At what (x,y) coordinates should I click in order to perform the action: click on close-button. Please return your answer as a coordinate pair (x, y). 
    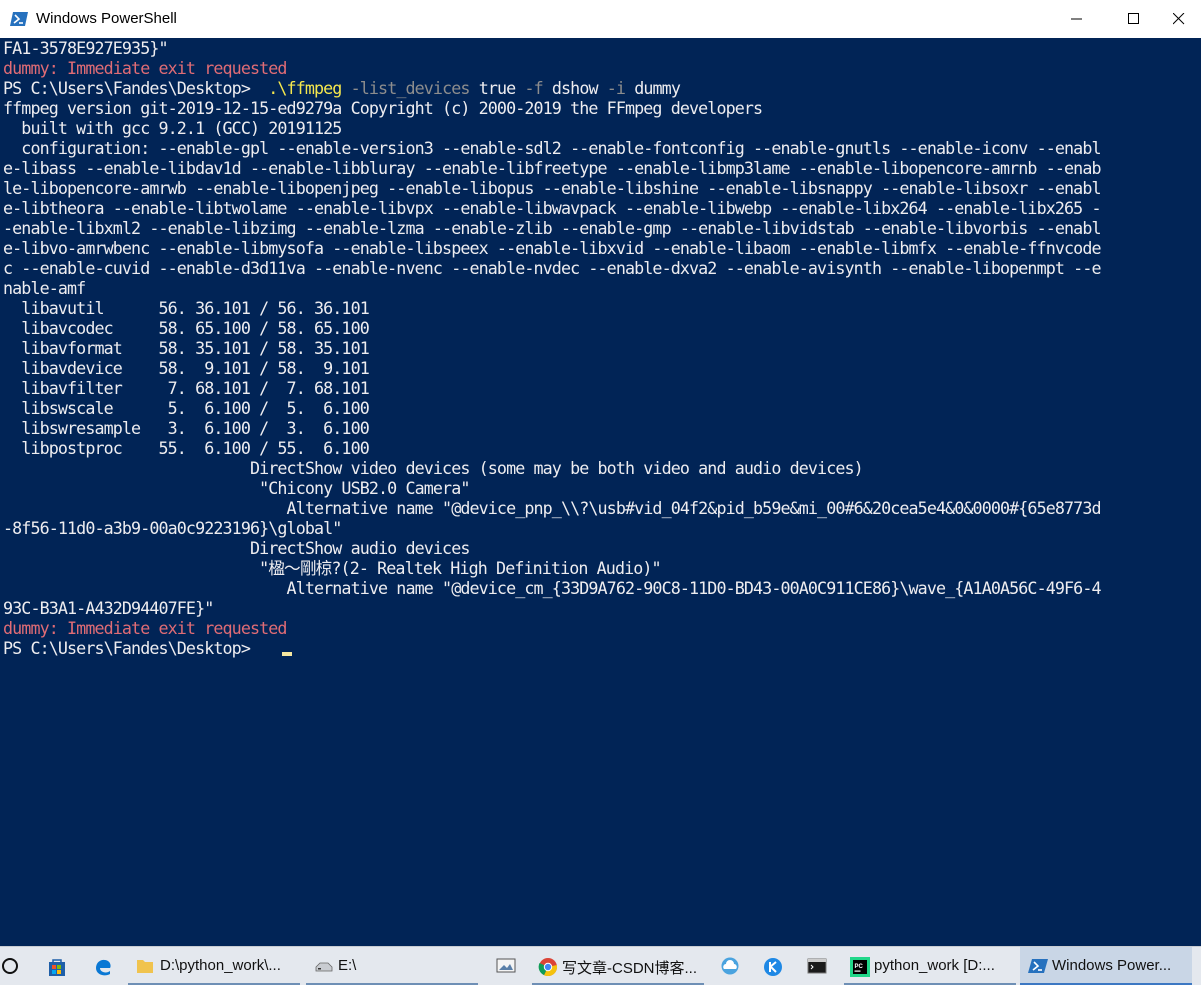
    Looking at the image, I should click on (1178, 19).